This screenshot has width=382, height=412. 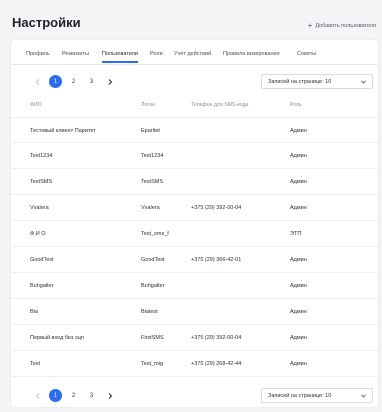 What do you see at coordinates (75, 54) in the screenshot?
I see `tab-requisites: Реквизиты` at bounding box center [75, 54].